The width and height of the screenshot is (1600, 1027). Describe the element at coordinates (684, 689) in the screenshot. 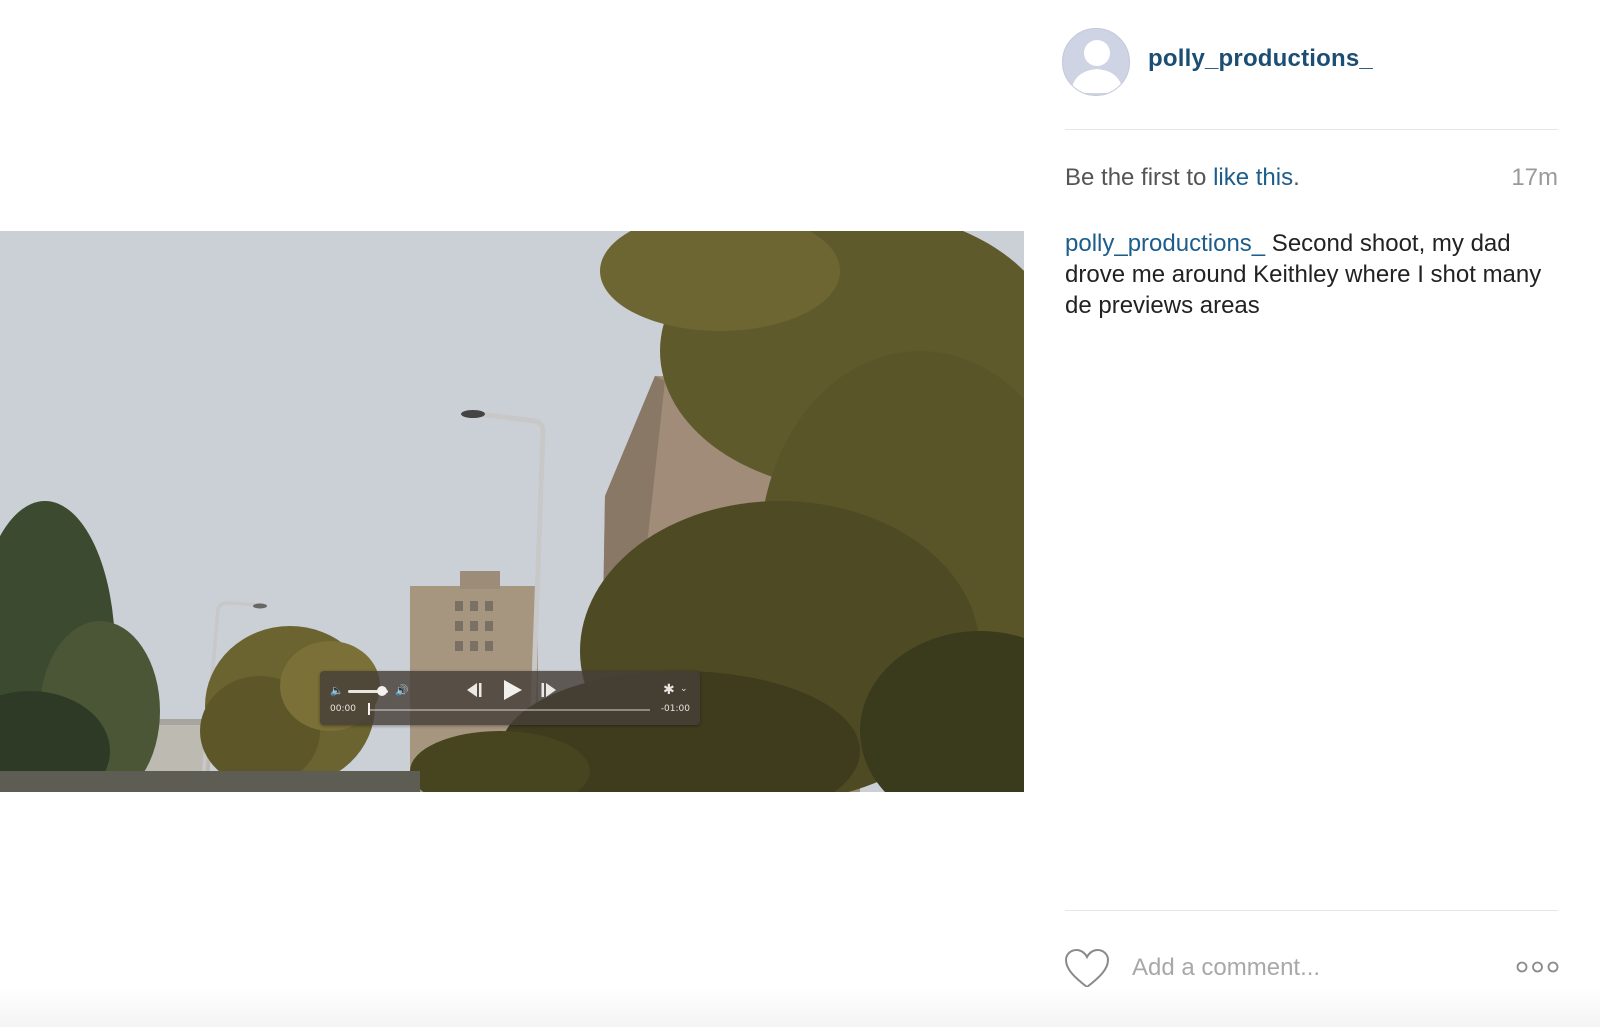

I see `chevron-down-icon: ⌄` at that location.